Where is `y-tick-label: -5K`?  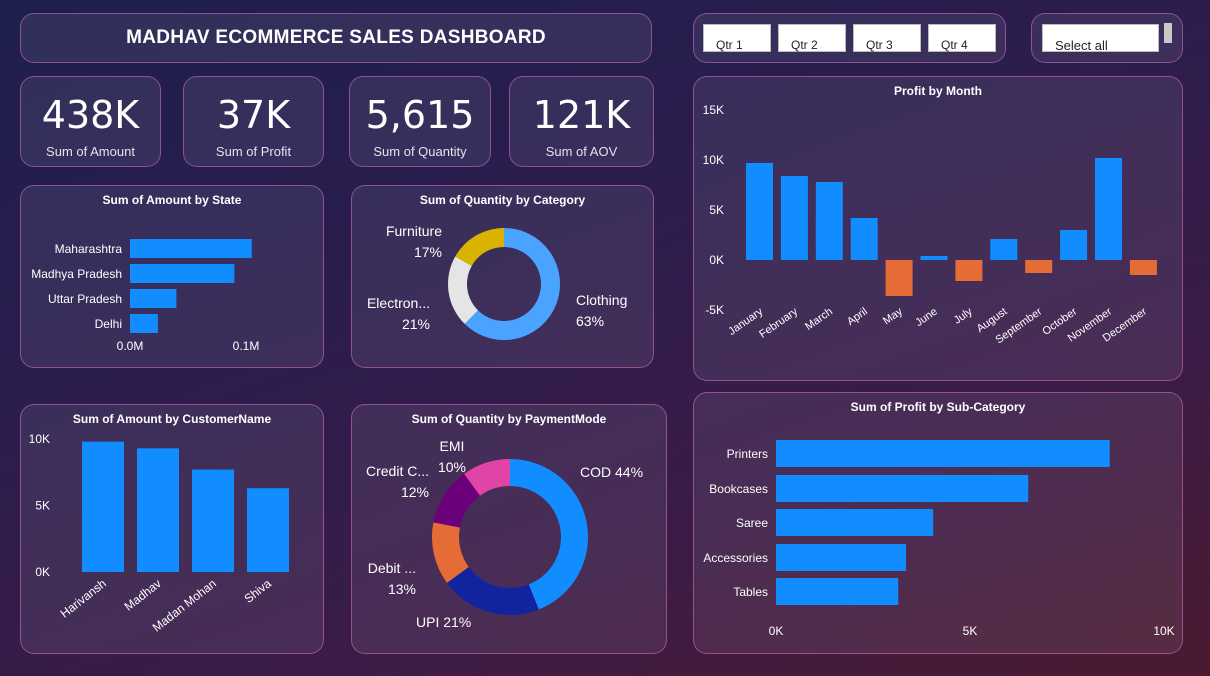 y-tick-label: -5K is located at coordinates (714, 310).